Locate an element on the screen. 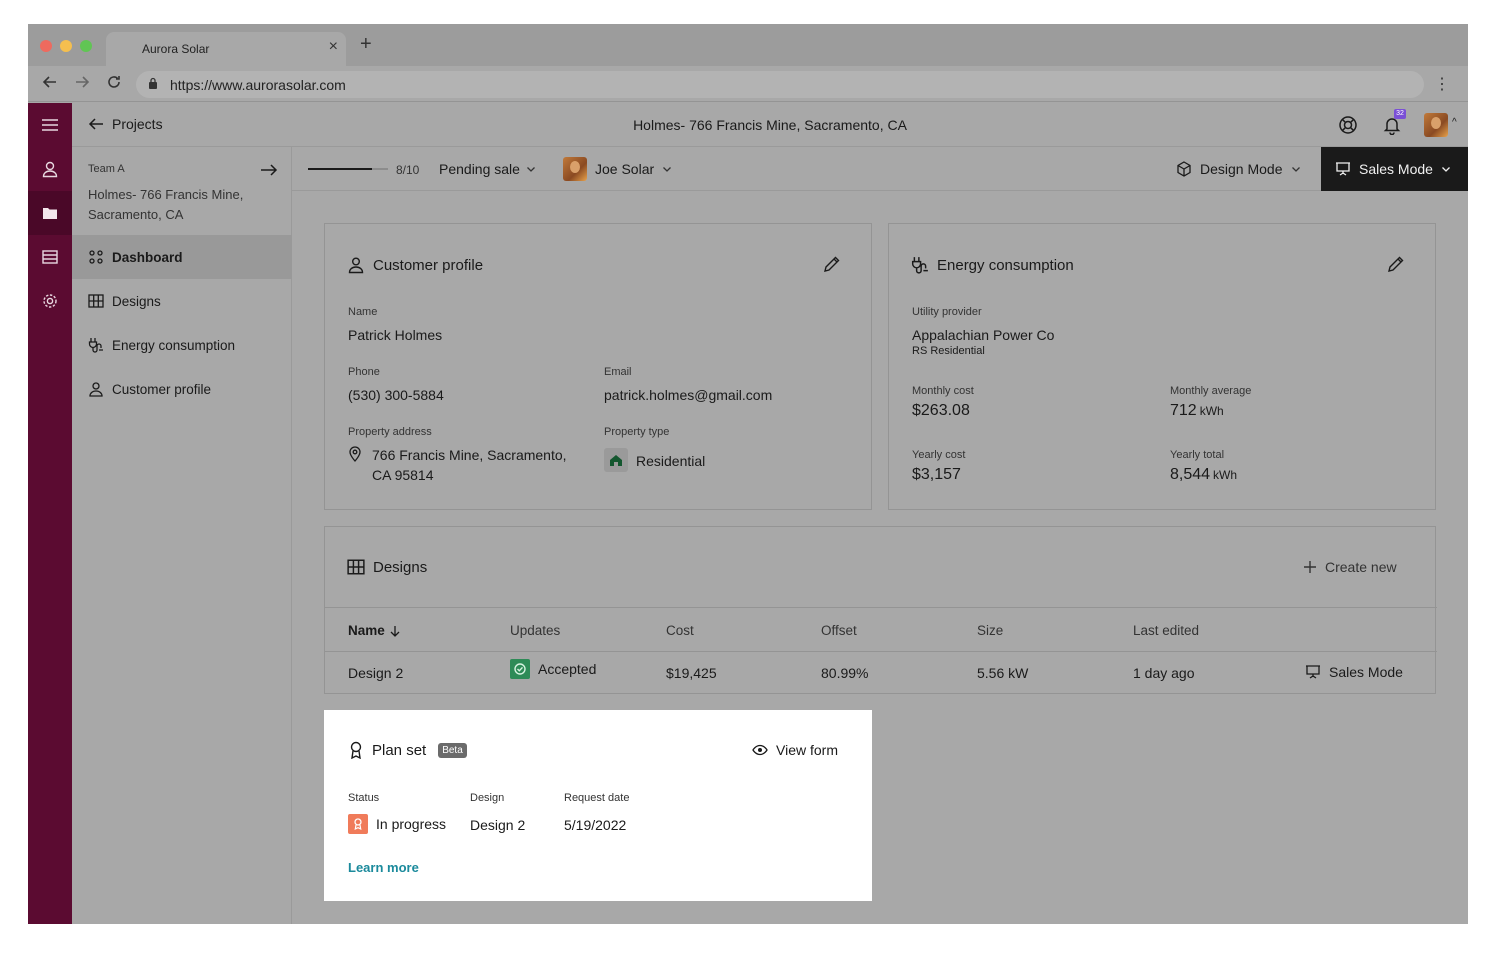 The height and width of the screenshot is (956, 1496). hamburger-menu-icon is located at coordinates (50, 125).